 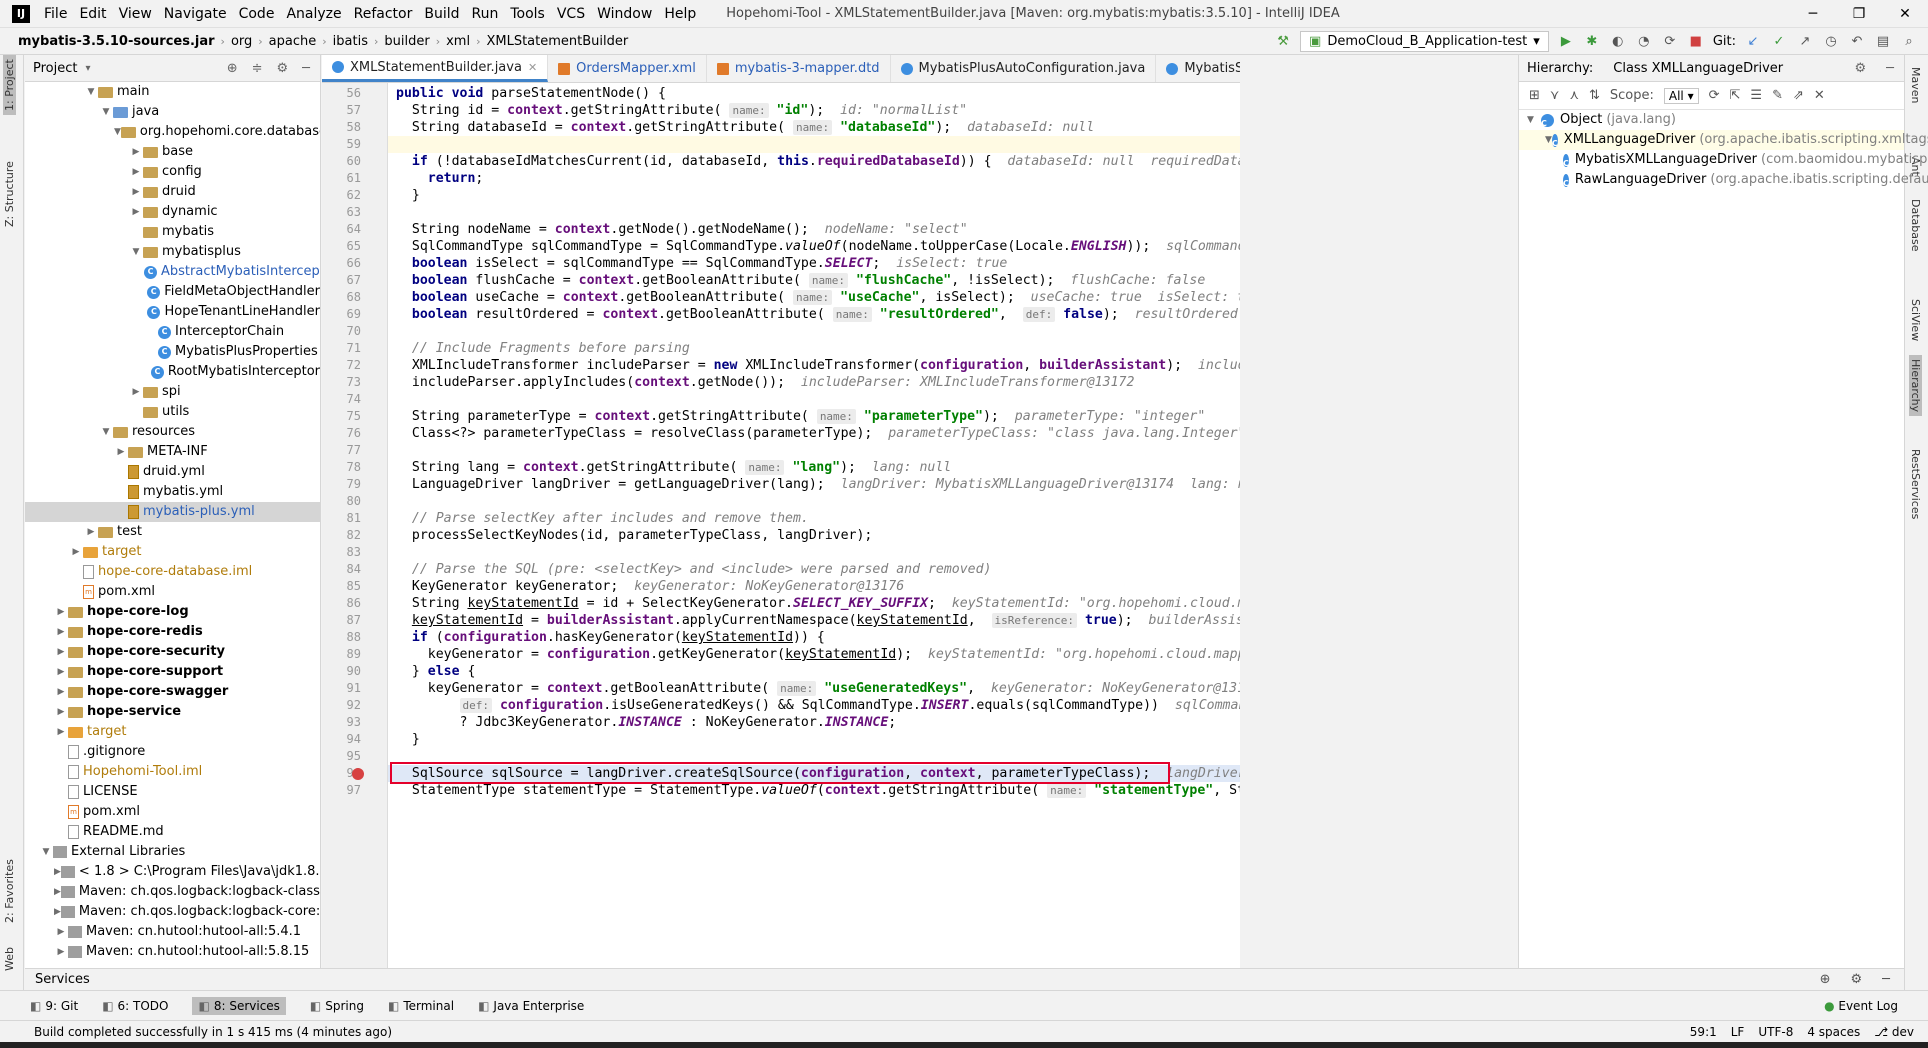 What do you see at coordinates (1813, 14) in the screenshot?
I see `minimize-icon: ─` at bounding box center [1813, 14].